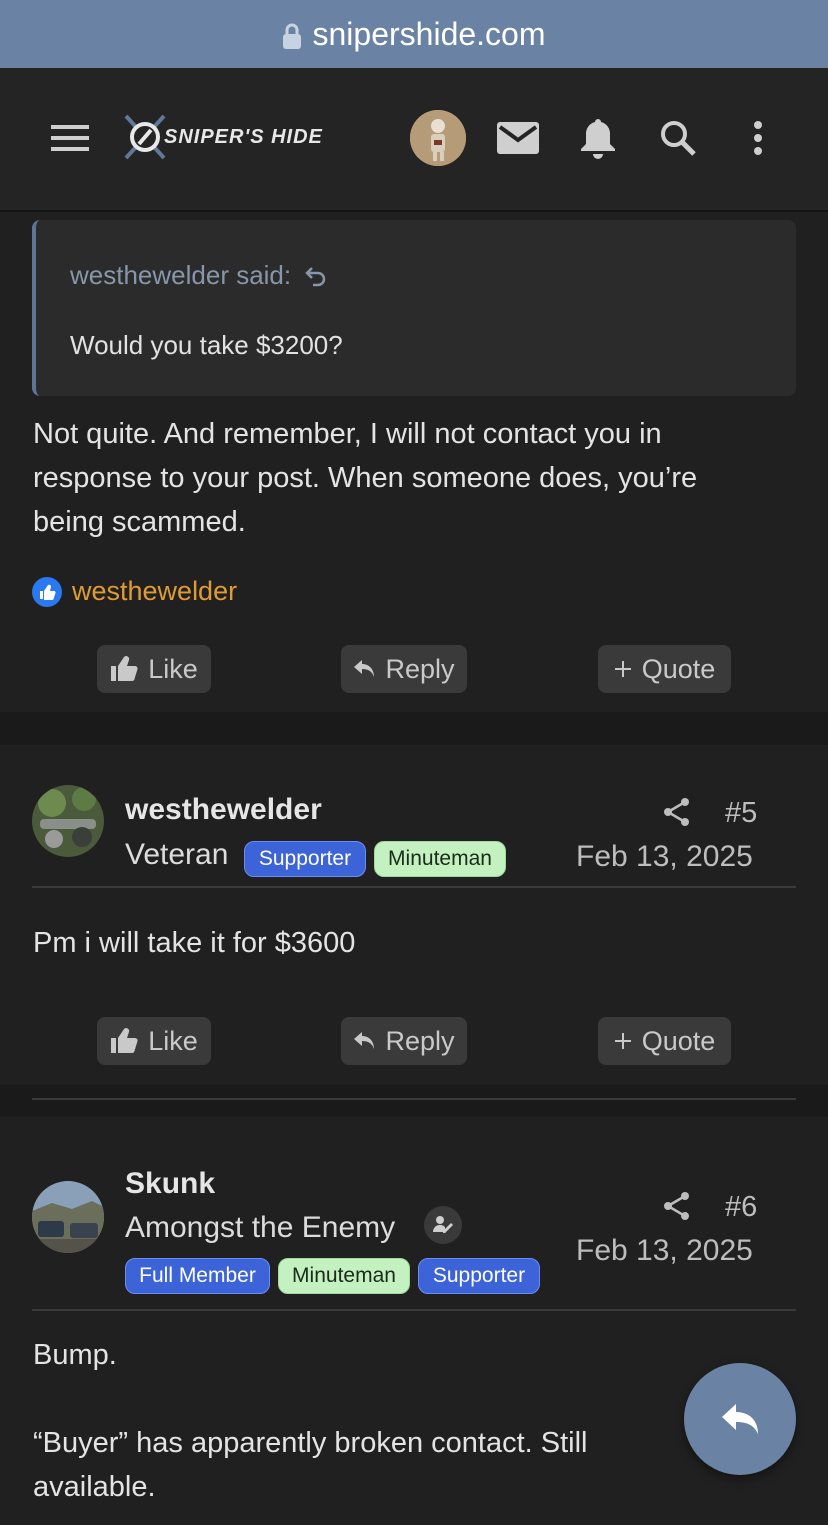 This screenshot has width=828, height=1525. I want to click on quote-attribution: westhewelder said:, so click(198, 275).